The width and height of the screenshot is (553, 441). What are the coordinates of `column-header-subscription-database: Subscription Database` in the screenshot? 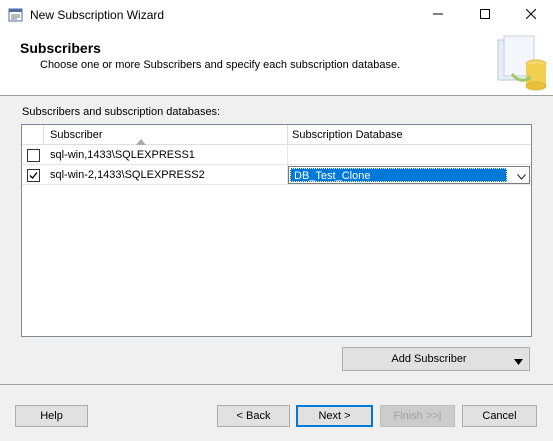 It's located at (409, 135).